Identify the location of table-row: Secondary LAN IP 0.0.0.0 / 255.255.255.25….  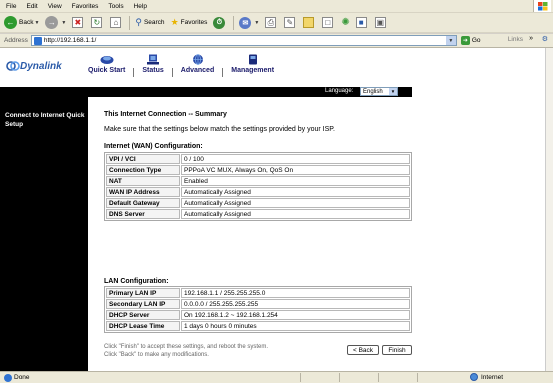
(258, 304).